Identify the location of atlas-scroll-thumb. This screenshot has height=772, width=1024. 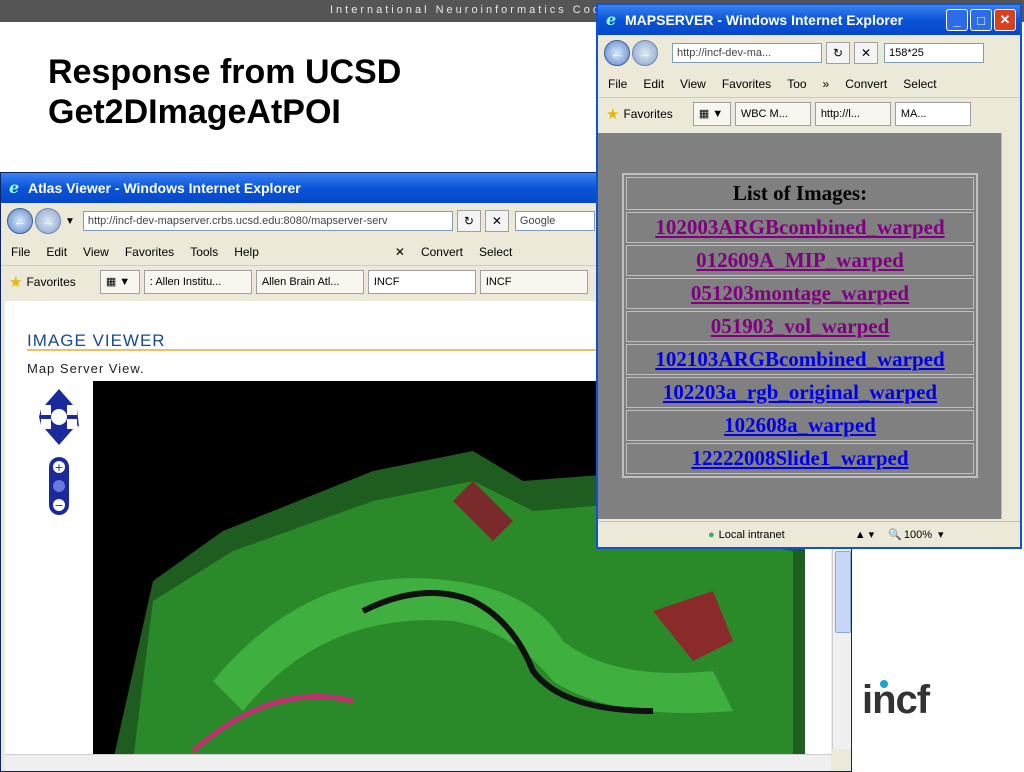
(843, 592).